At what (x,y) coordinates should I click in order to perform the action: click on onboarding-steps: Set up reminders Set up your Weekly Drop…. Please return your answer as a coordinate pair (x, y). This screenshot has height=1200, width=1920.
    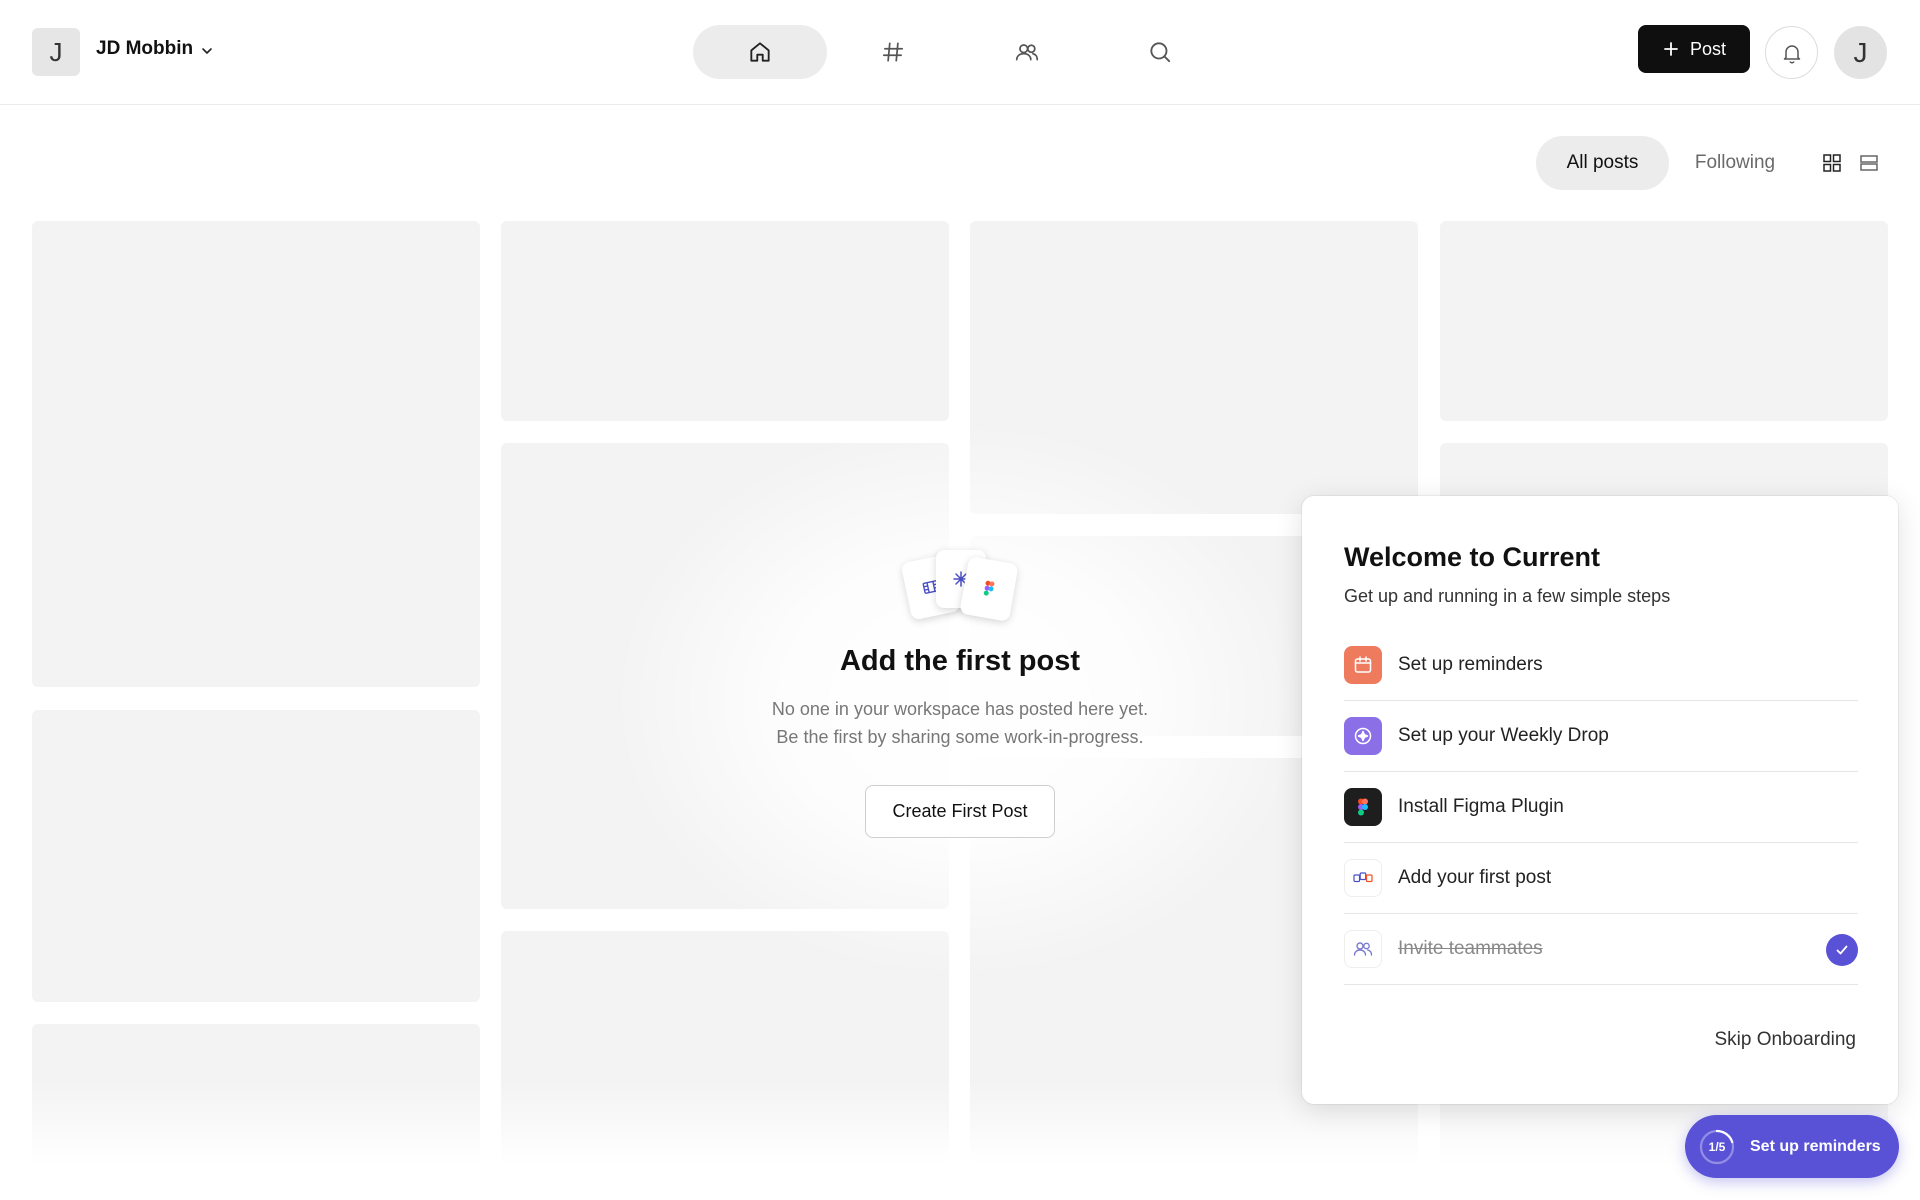
    Looking at the image, I should click on (1601, 807).